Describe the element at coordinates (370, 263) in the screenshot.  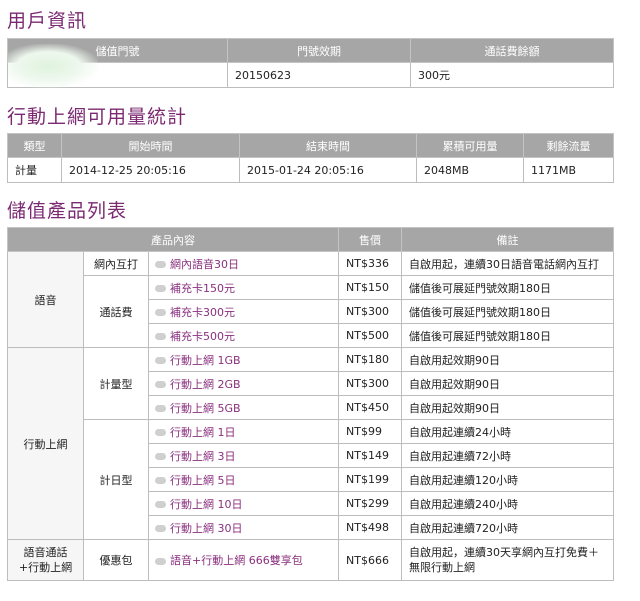
I see `price: NT$336` at that location.